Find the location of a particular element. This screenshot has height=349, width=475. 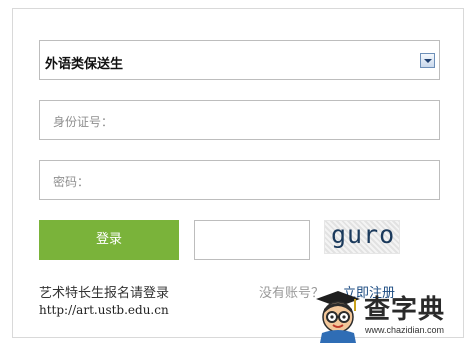

password-field: 密码： is located at coordinates (239, 180).